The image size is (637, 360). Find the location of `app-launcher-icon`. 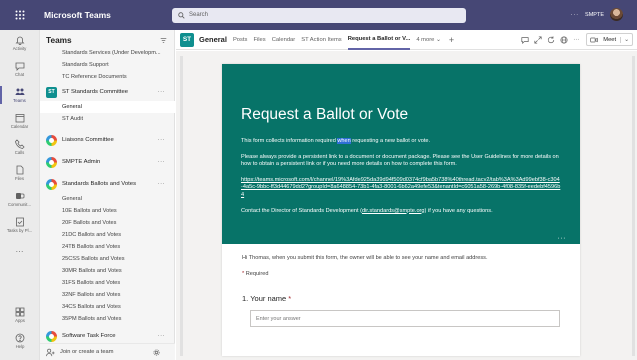

app-launcher-icon is located at coordinates (20, 15).